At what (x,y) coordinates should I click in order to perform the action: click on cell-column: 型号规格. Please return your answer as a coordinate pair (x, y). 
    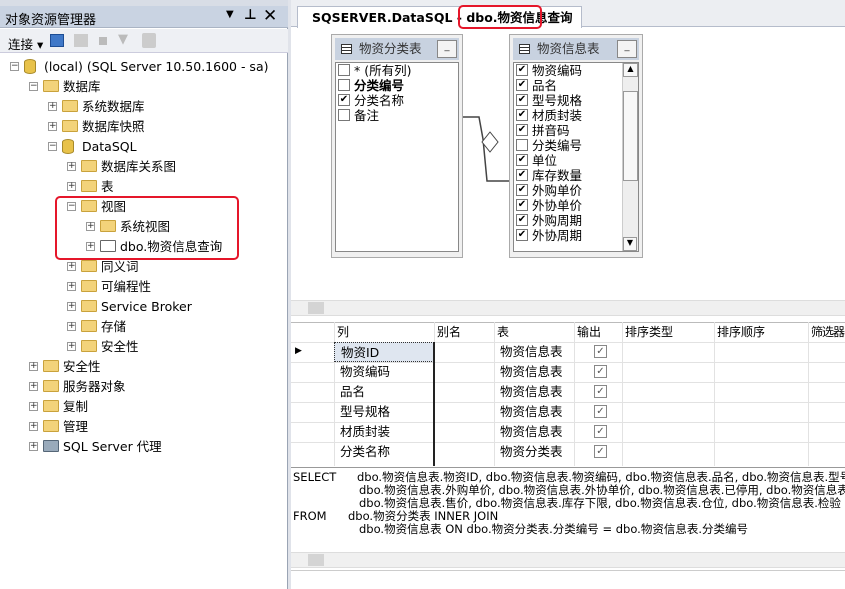
    Looking at the image, I should click on (384, 412).